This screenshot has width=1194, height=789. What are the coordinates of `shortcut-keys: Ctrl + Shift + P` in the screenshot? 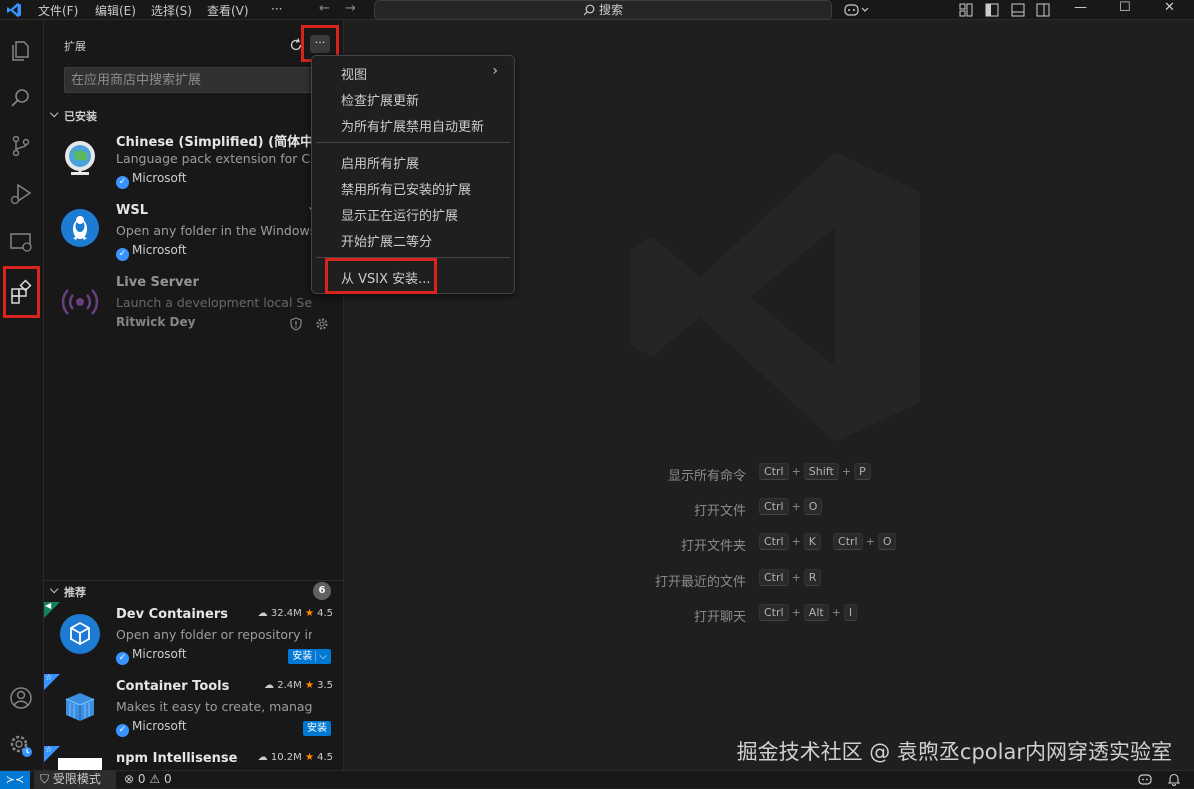 It's located at (815, 471).